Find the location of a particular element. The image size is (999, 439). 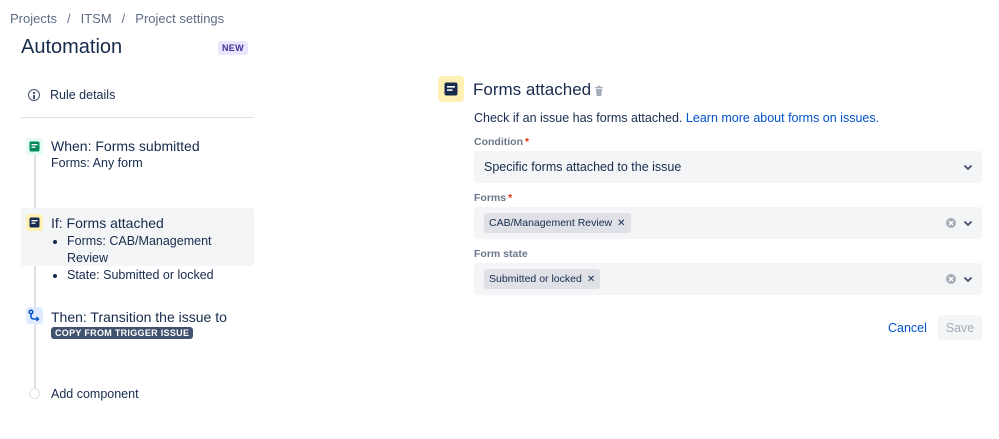

info-icon is located at coordinates (34, 95).